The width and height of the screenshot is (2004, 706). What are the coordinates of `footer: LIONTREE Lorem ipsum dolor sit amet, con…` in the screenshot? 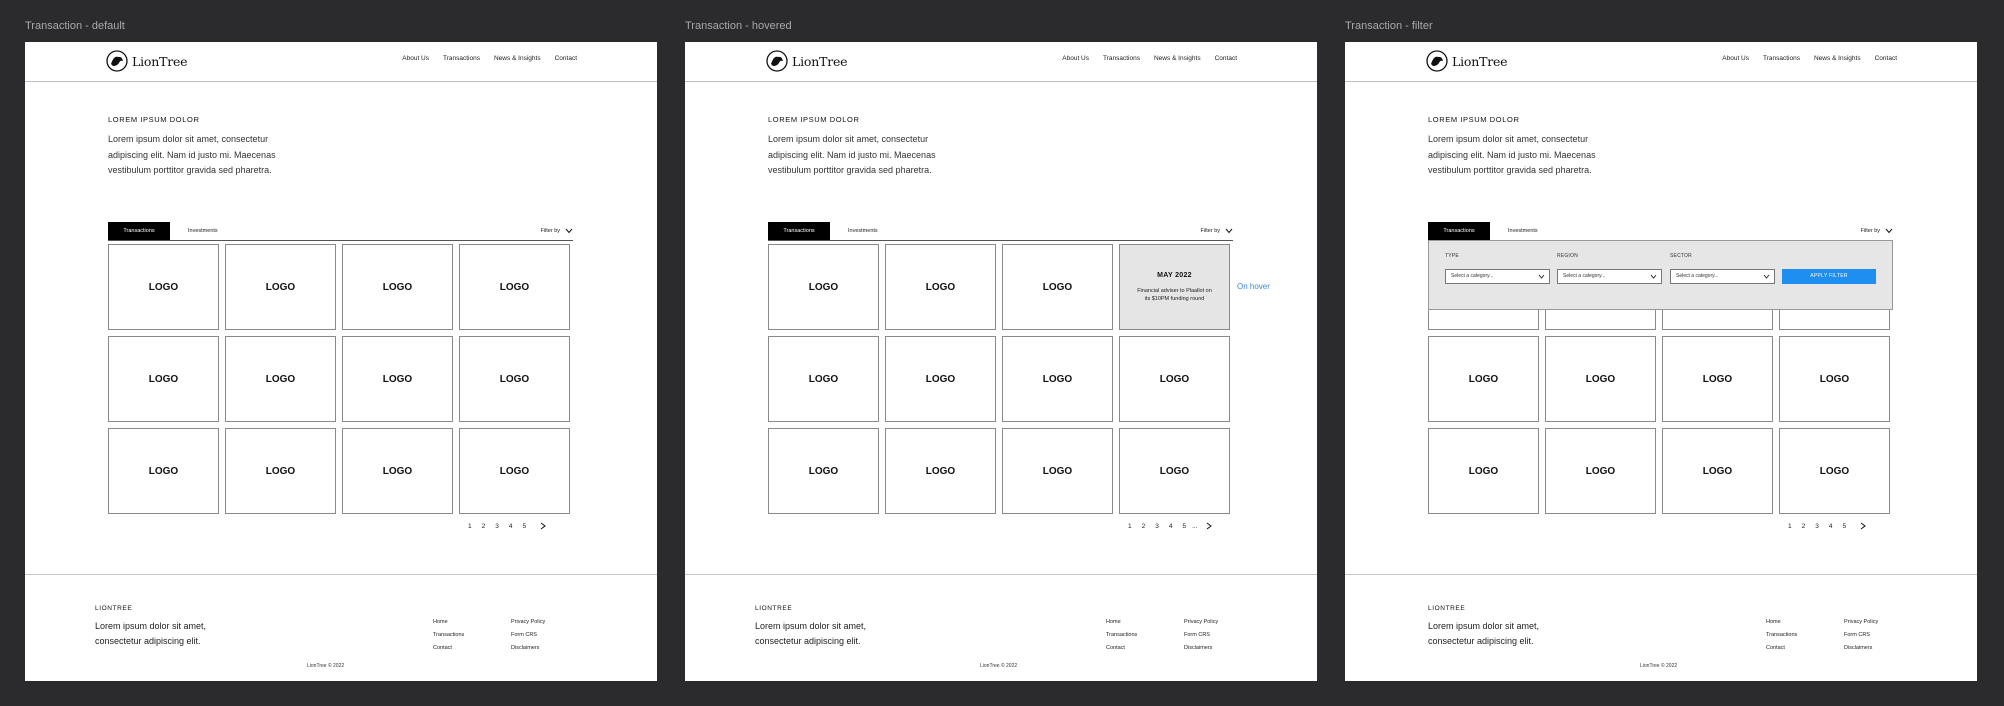 It's located at (341, 627).